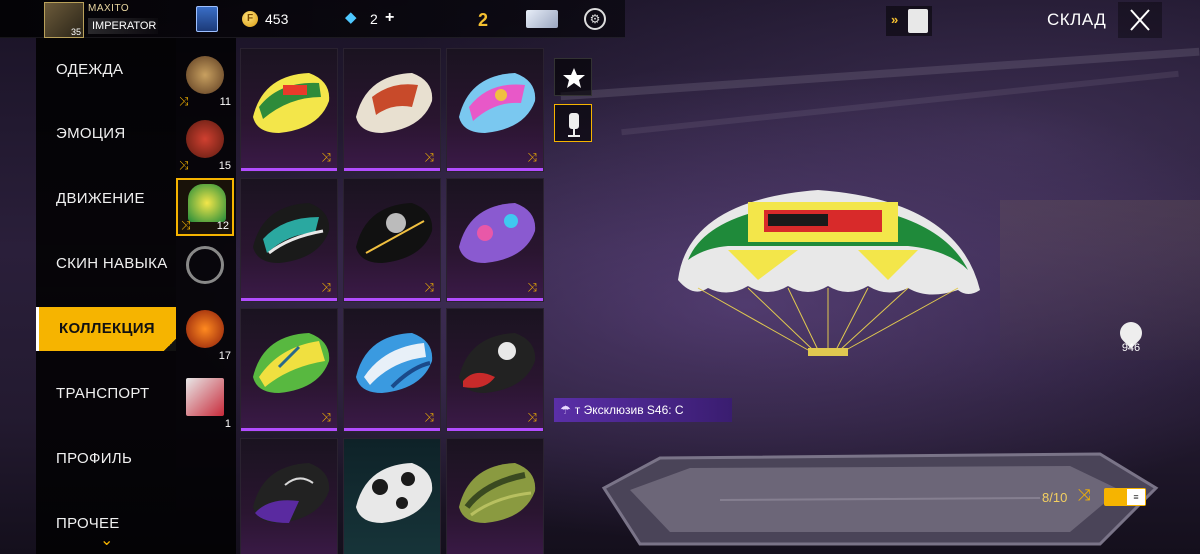  Describe the element at coordinates (1131, 337) in the screenshot. I see `likes-counter: 946` at that location.